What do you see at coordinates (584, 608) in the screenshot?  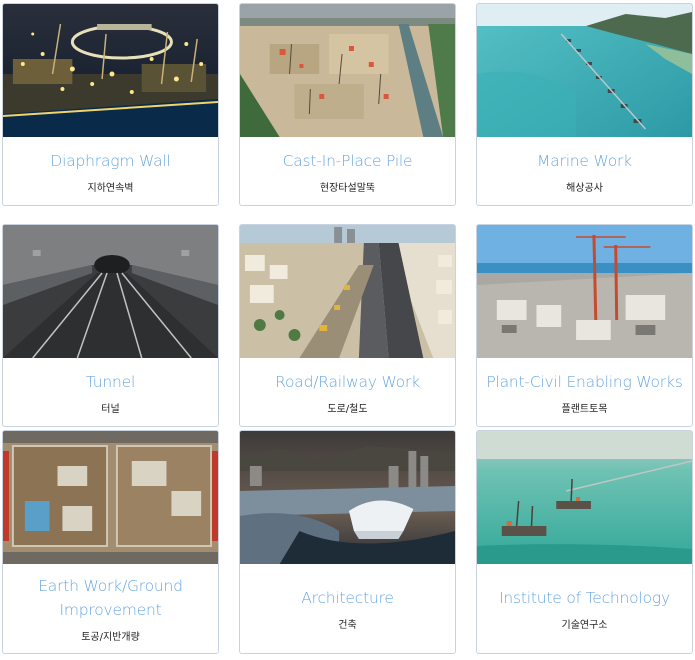 I see `card-caption: Institute of Technology 기술연구소` at bounding box center [584, 608].